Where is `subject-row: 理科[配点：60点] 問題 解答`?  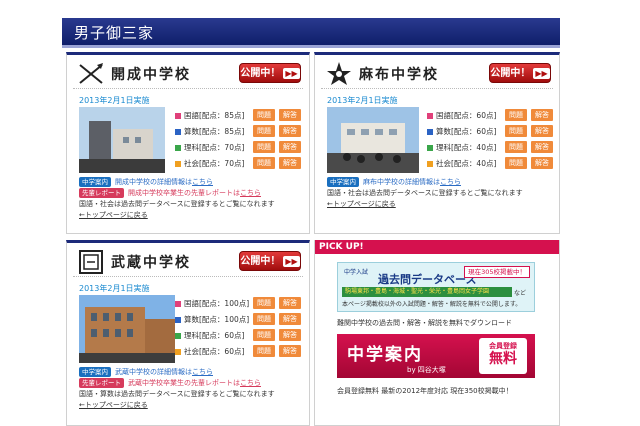
subject-row: 理科[配点：60点] 問題 解答 is located at coordinates (239, 337).